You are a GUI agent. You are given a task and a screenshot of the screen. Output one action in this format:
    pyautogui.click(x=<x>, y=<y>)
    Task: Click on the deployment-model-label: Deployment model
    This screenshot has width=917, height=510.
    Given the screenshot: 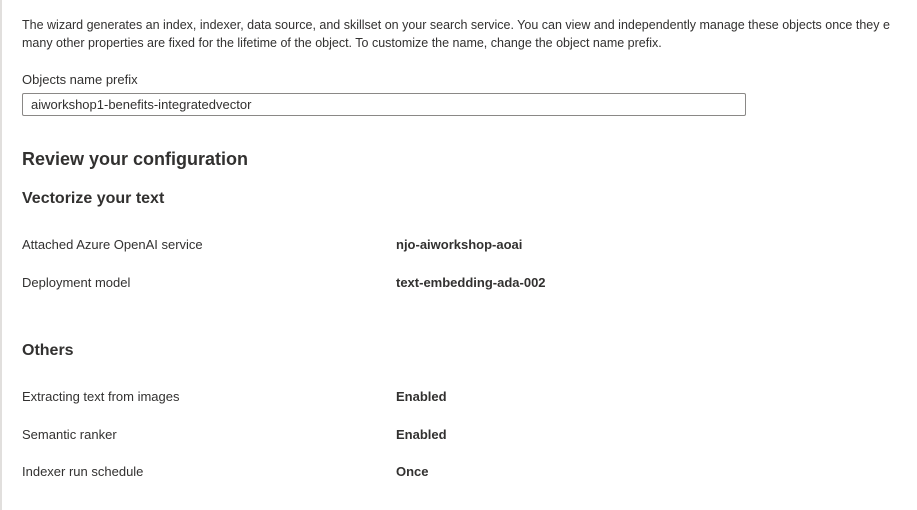 What is the action you would take?
    pyautogui.click(x=76, y=282)
    